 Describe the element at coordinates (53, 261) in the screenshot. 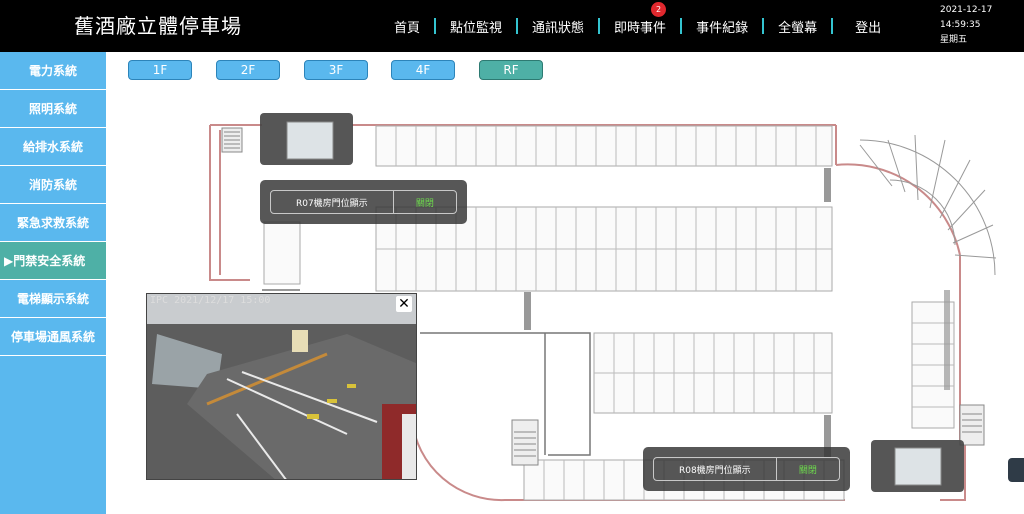

I see `sidebar-item-access-control: ▶門禁安全系統` at that location.